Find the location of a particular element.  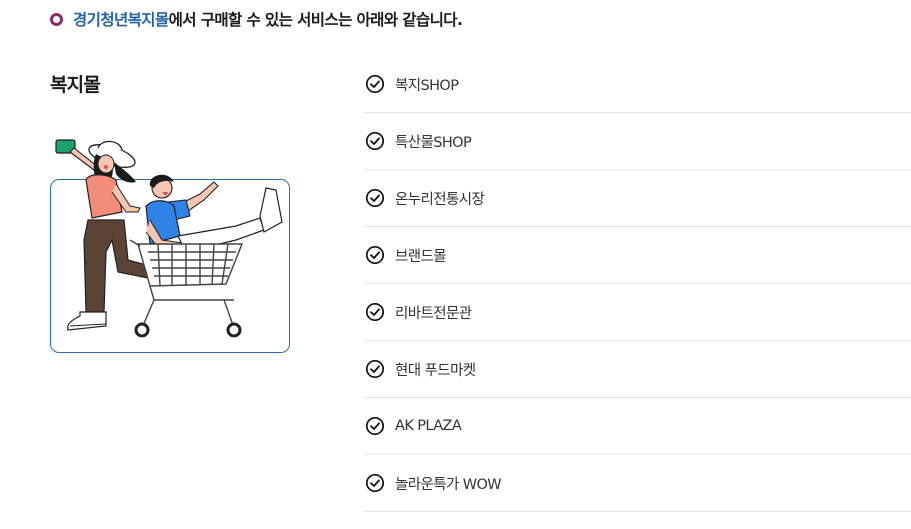

section-heading: 경기청년복지몰에서 구매할 수 있는 서비스는 아래와 같습니다. is located at coordinates (256, 19).